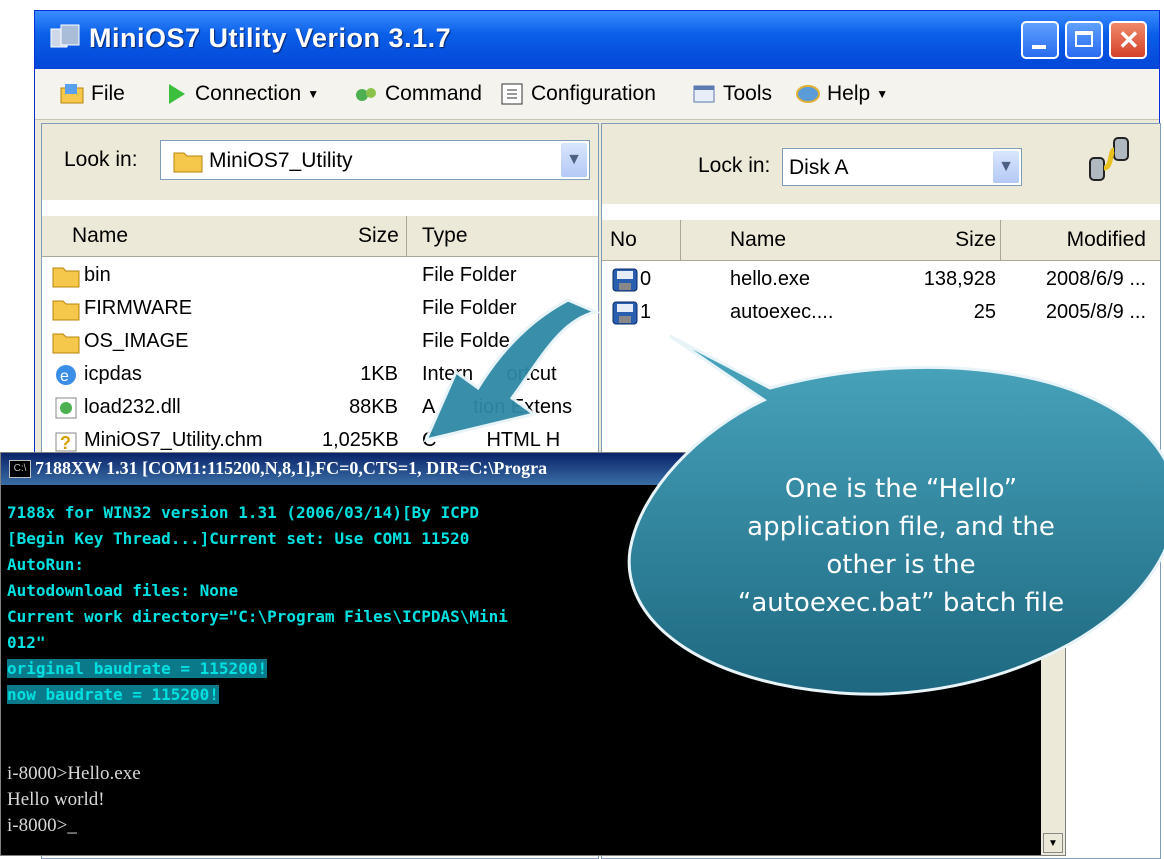 This screenshot has height=859, width=1164. What do you see at coordinates (901, 565) in the screenshot?
I see `callout-line: other is the` at bounding box center [901, 565].